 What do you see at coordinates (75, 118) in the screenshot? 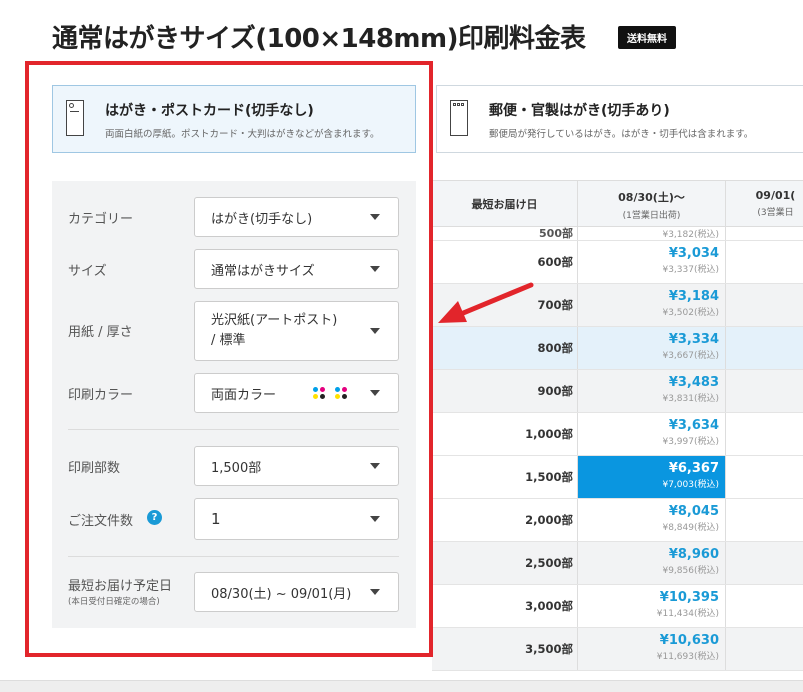
I see `postcard-icon` at bounding box center [75, 118].